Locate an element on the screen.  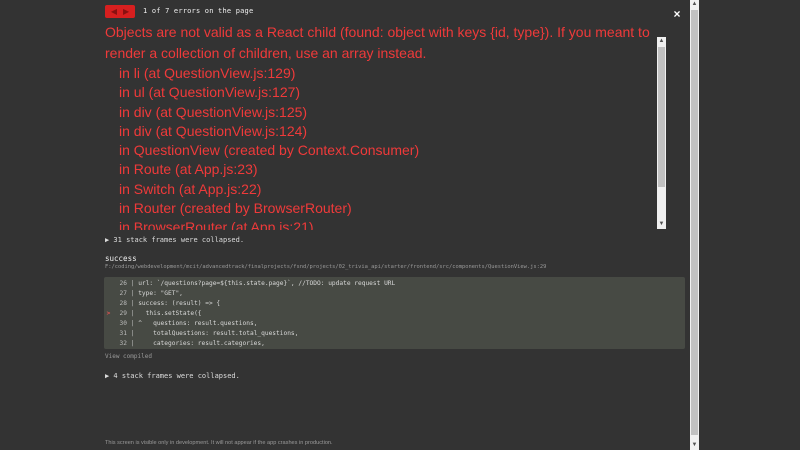
stack-frame-function: success is located at coordinates (121, 258).